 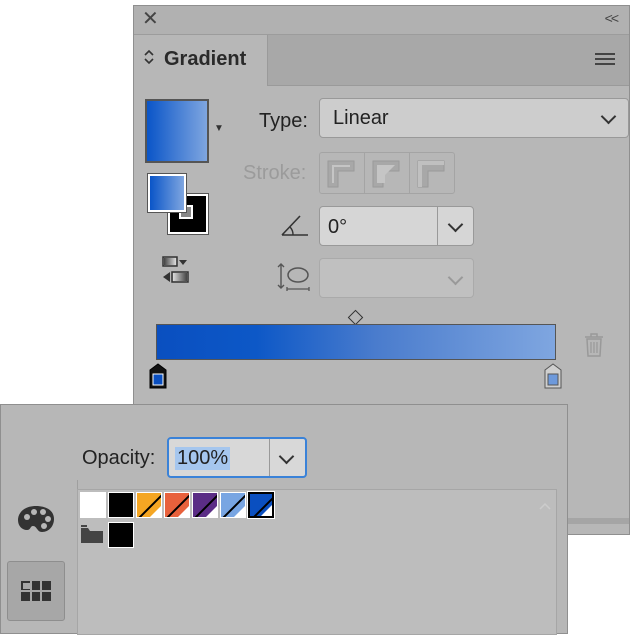 I want to click on type-select: Linear, so click(x=474, y=118).